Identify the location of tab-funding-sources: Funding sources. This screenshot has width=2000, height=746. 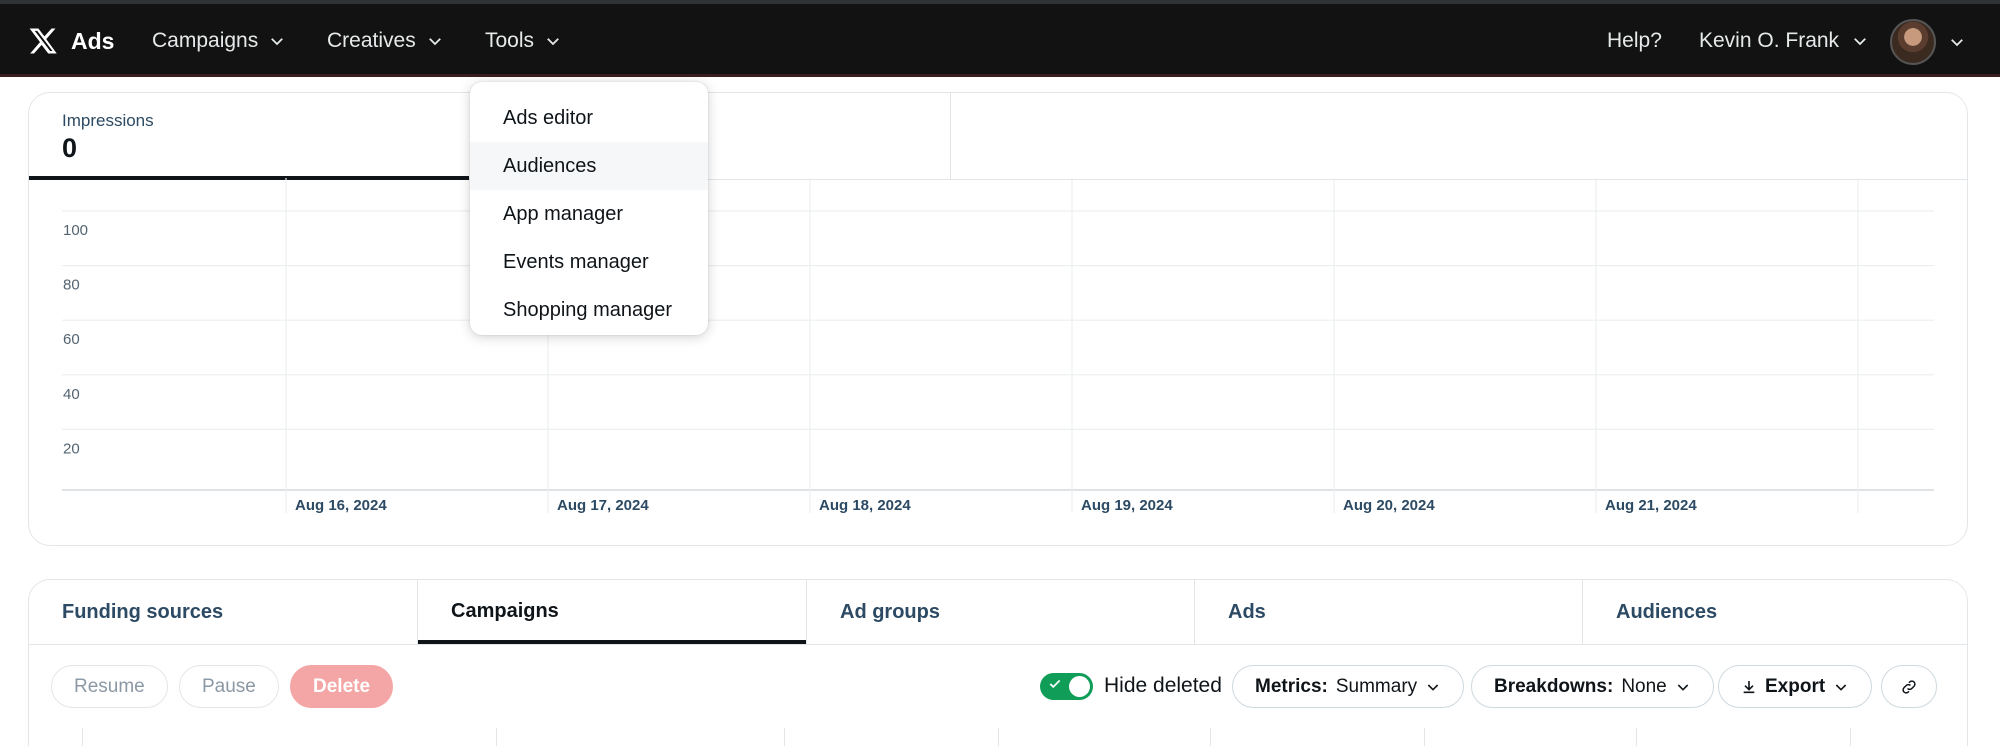
(223, 612).